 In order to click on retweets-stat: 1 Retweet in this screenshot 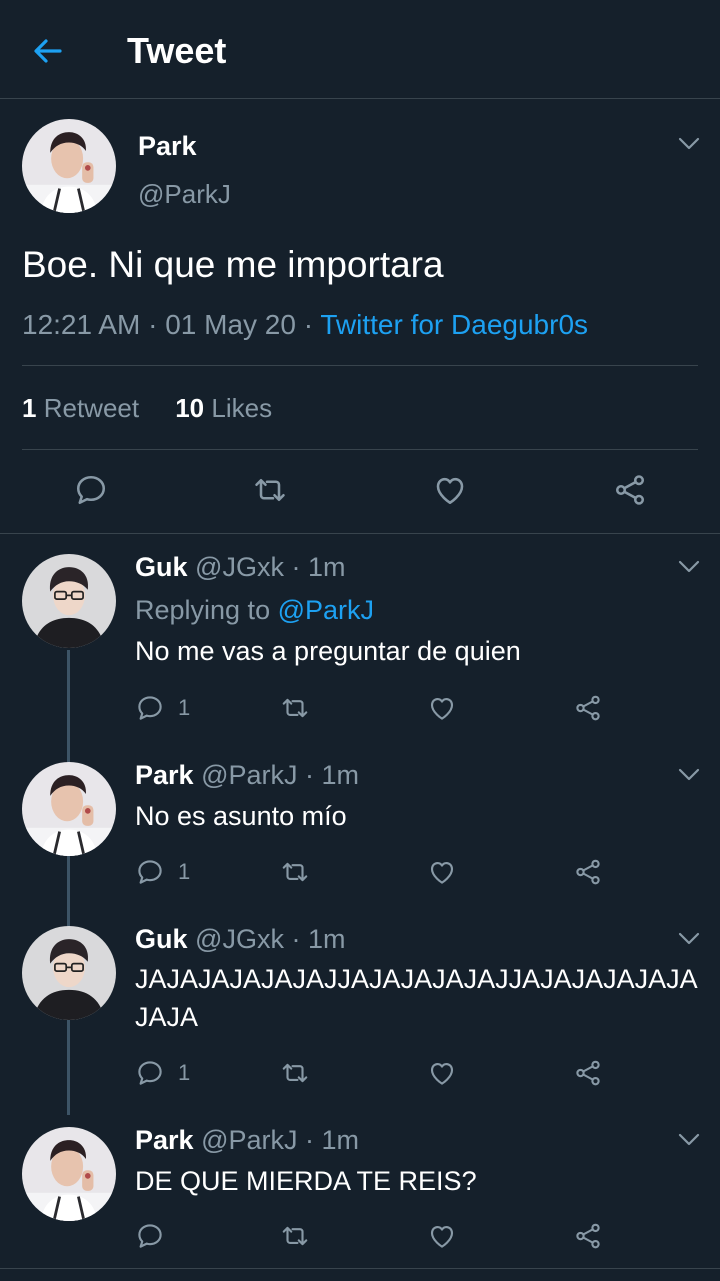, I will do `click(80, 408)`.